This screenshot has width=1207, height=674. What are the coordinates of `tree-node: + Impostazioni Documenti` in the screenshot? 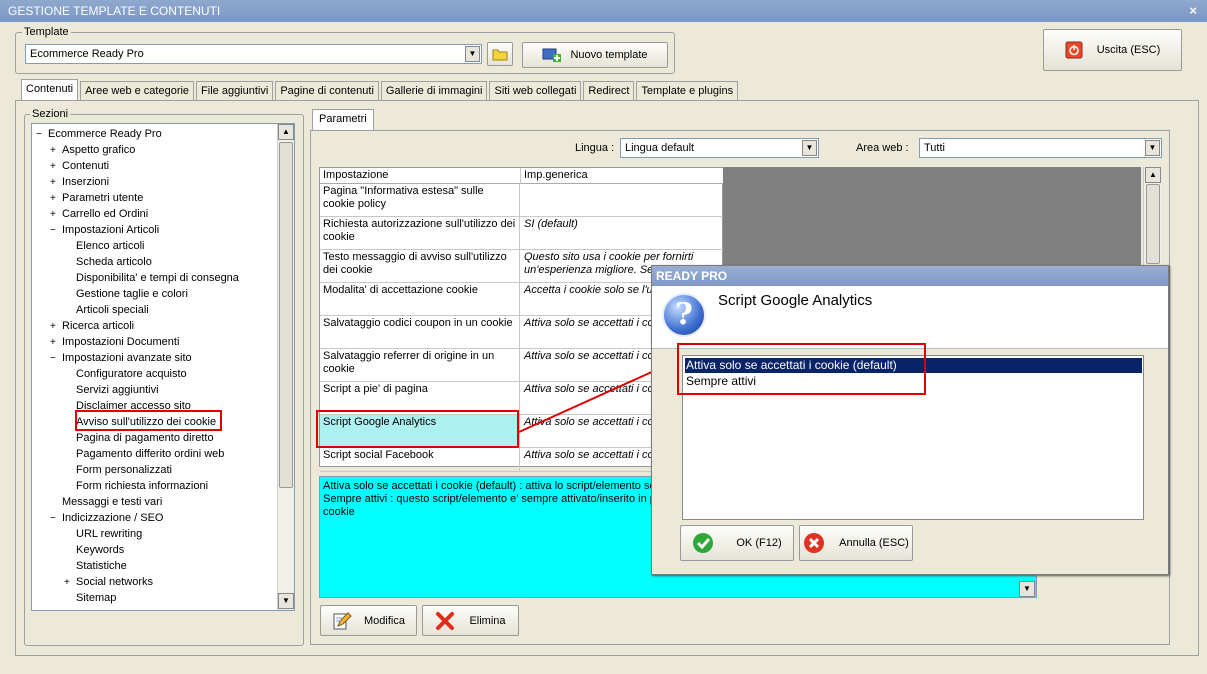 It's located at (114, 342).